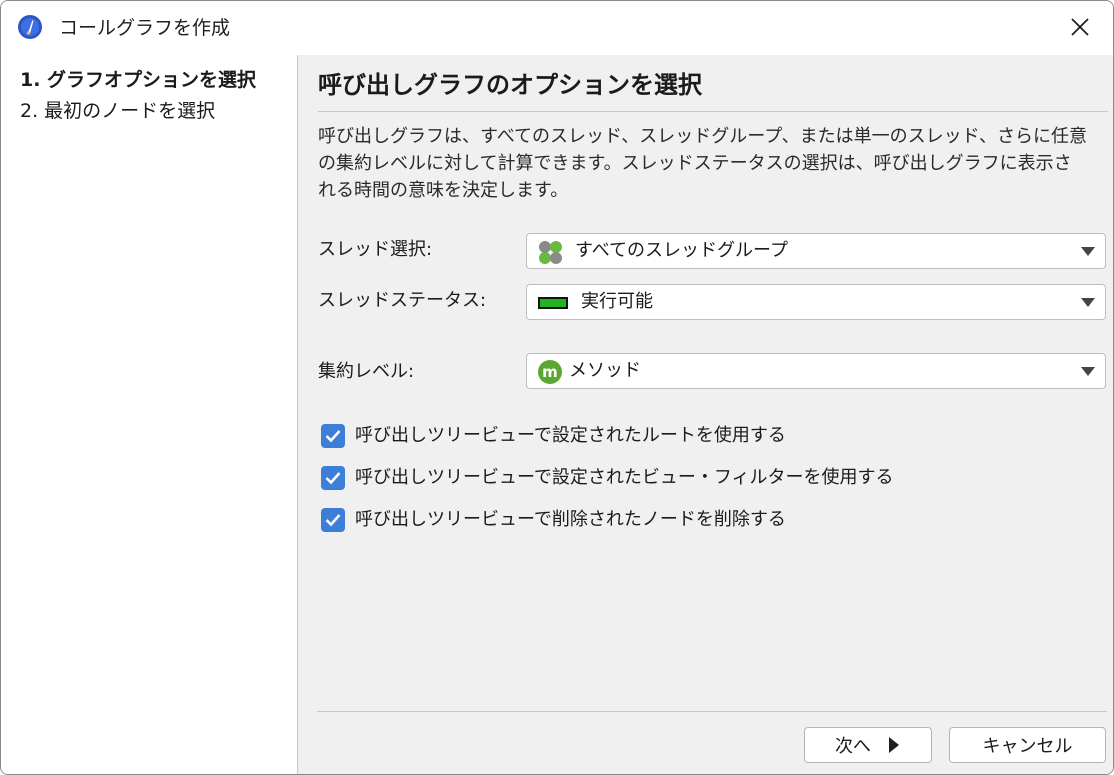 This screenshot has height=775, width=1114. I want to click on close-icon, so click(1080, 27).